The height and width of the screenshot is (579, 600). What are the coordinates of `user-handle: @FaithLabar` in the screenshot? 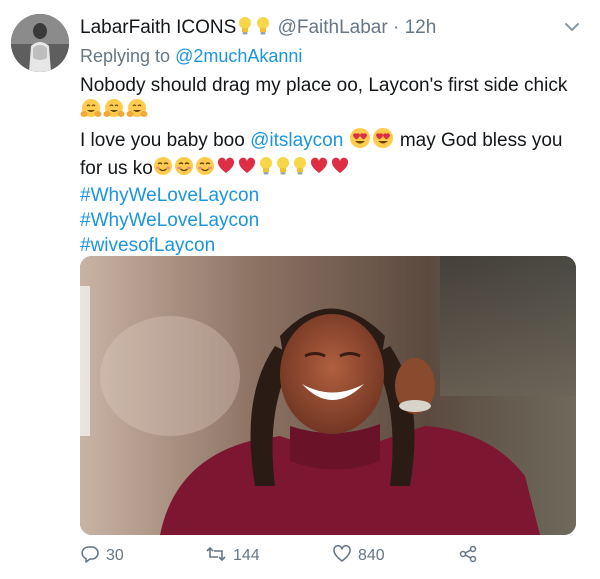 It's located at (333, 27).